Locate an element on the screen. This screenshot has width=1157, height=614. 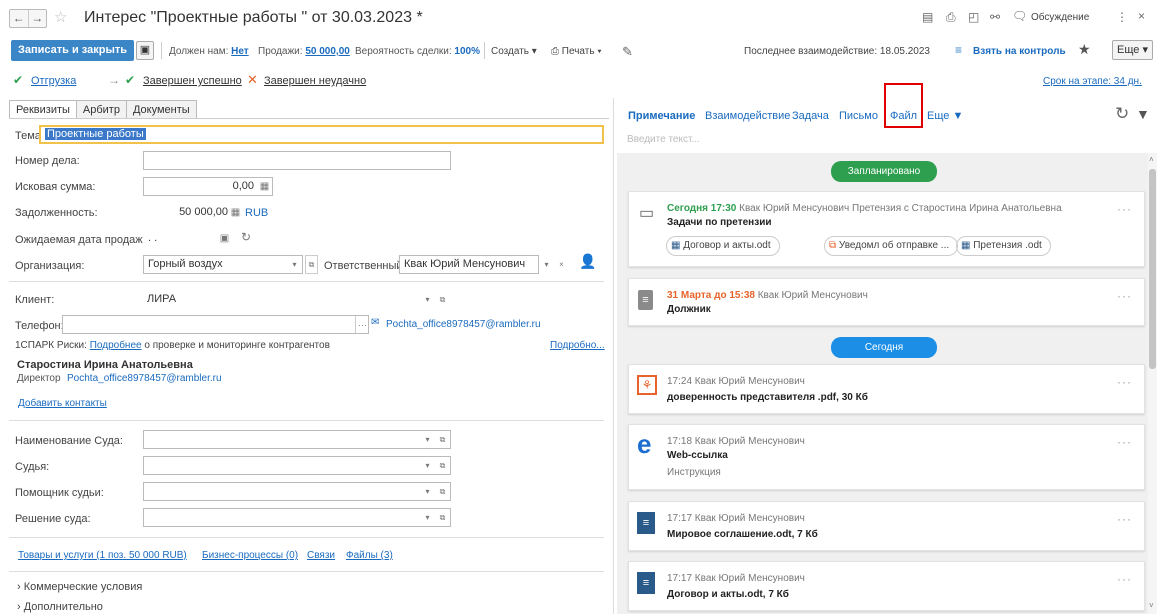
decision-open-icon: ⧉ is located at coordinates (442, 517).